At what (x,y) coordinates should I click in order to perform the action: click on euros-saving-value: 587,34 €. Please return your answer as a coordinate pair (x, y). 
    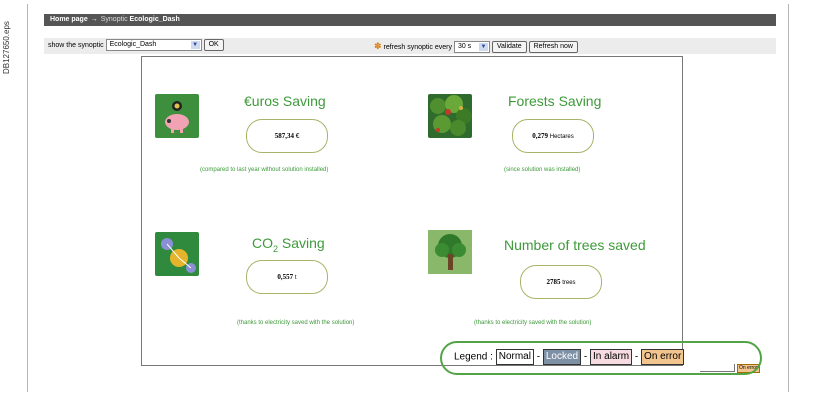
    Looking at the image, I should click on (287, 136).